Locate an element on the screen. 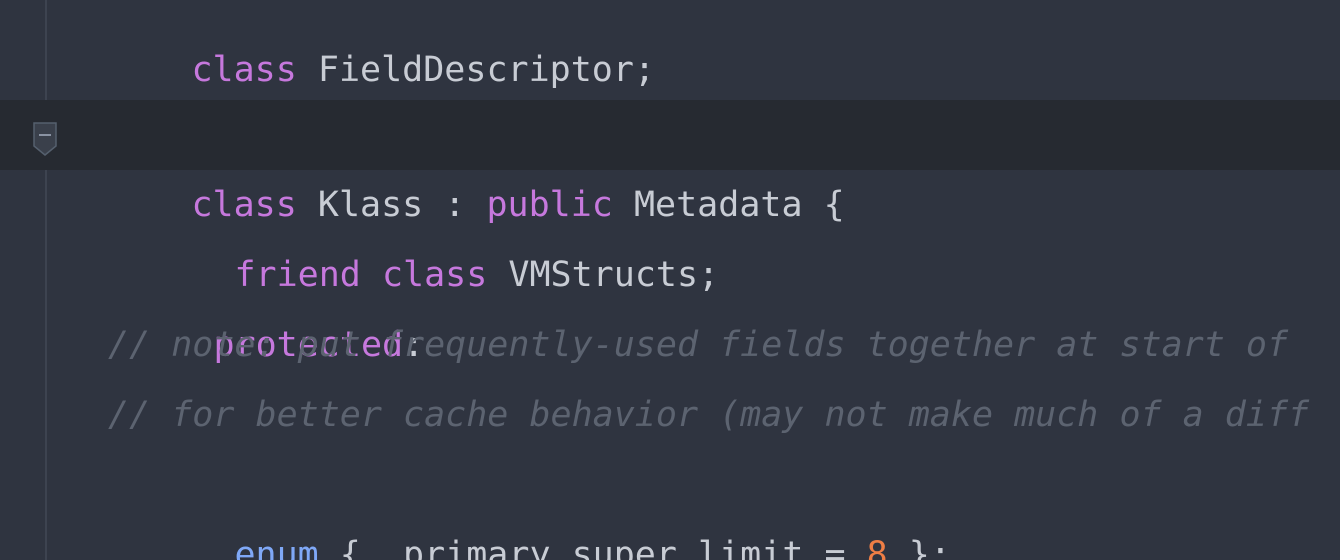 The height and width of the screenshot is (560, 1340). fold-marker-icon is located at coordinates (45, 139).